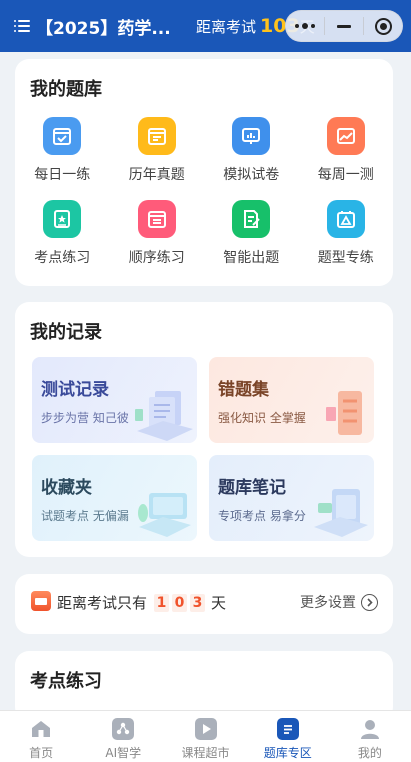 The image size is (411, 762). I want to click on target-close-icon, so click(383, 26).